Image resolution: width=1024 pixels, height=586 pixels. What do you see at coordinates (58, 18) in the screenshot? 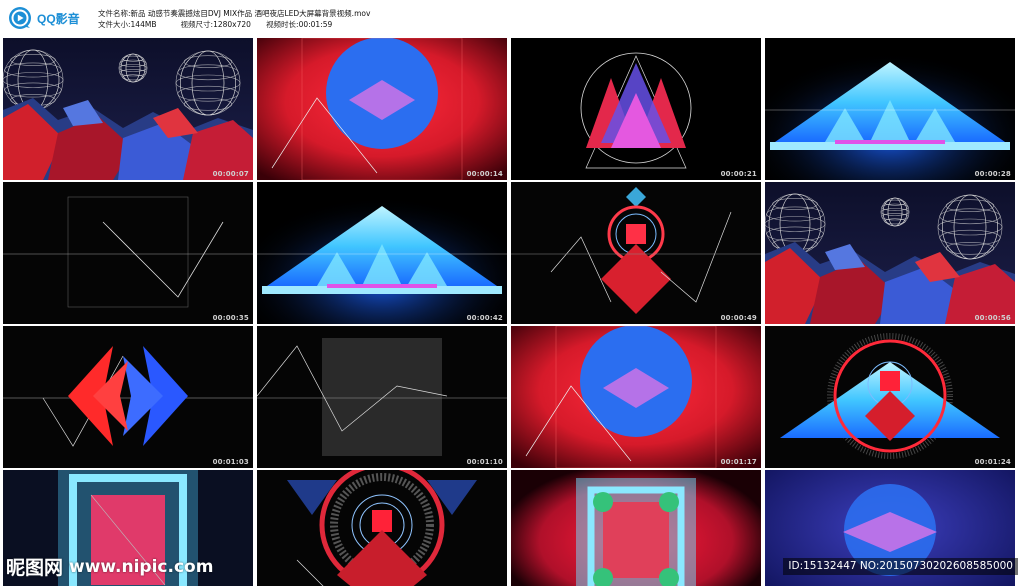
I see `app-name: QQ影音` at bounding box center [58, 18].